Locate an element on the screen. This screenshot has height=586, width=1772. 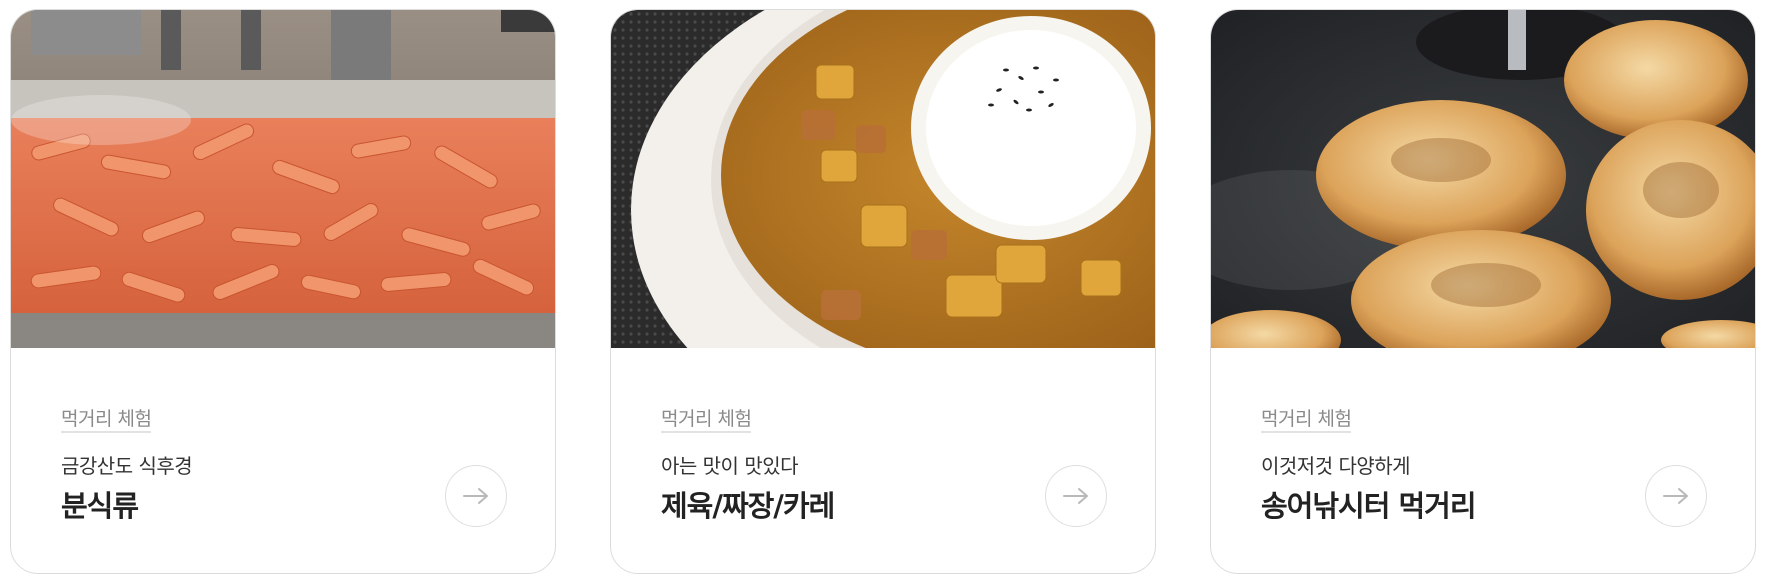
card-info: 먹거리 체험 이것저것 다양하게 송어낚시터 먹거리 is located at coordinates (1483, 460).